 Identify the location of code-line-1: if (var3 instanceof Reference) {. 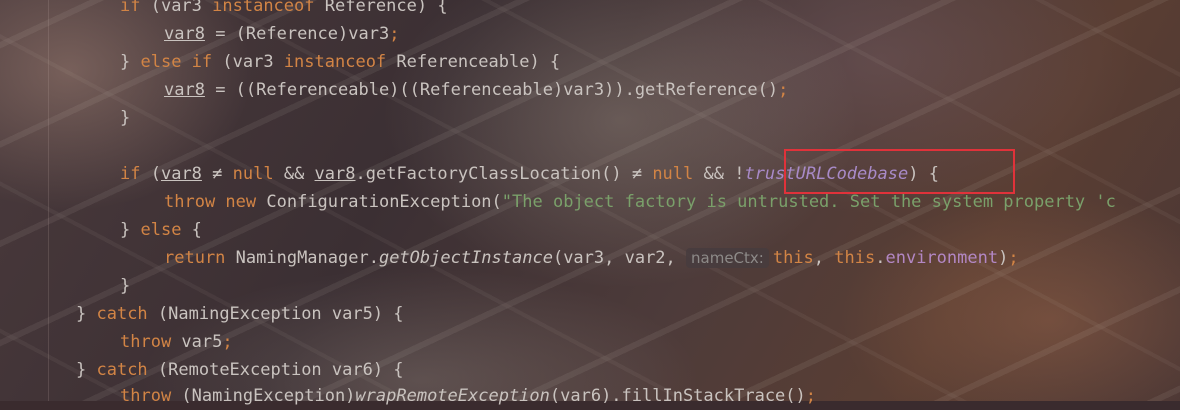
(284, 10).